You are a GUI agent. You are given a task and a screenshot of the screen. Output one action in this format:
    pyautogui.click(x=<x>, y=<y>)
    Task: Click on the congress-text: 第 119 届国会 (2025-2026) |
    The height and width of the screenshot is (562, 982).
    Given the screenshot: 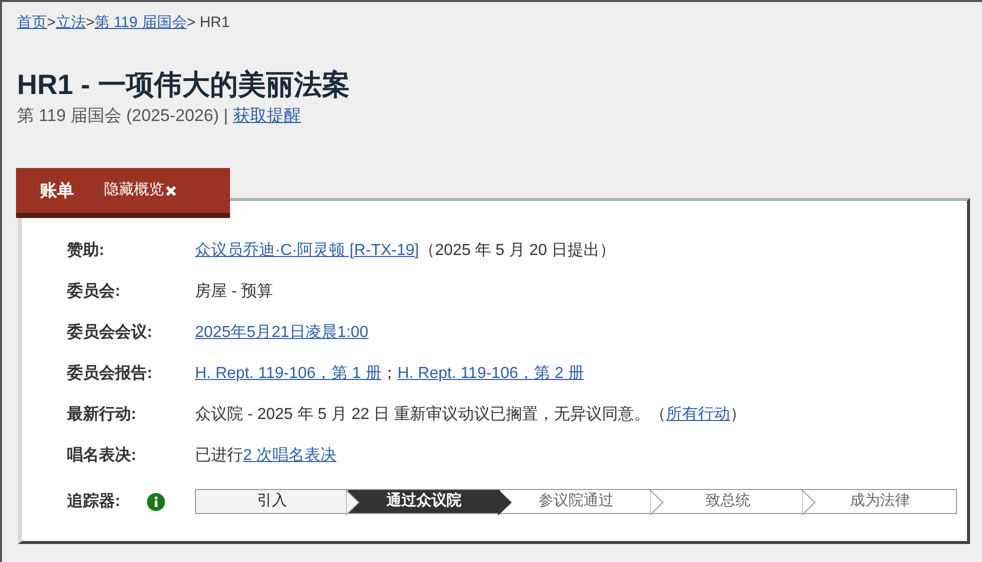 What is the action you would take?
    pyautogui.click(x=122, y=115)
    